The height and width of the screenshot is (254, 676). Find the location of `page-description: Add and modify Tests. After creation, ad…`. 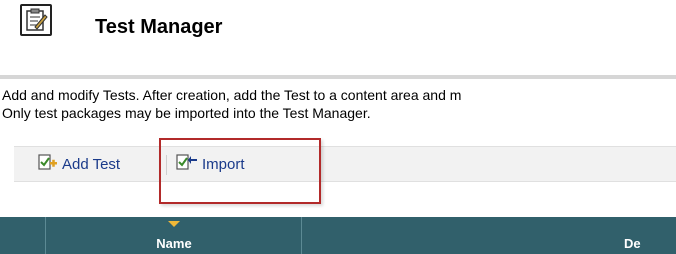

page-description: Add and modify Tests. After creation, ad… is located at coordinates (339, 104).